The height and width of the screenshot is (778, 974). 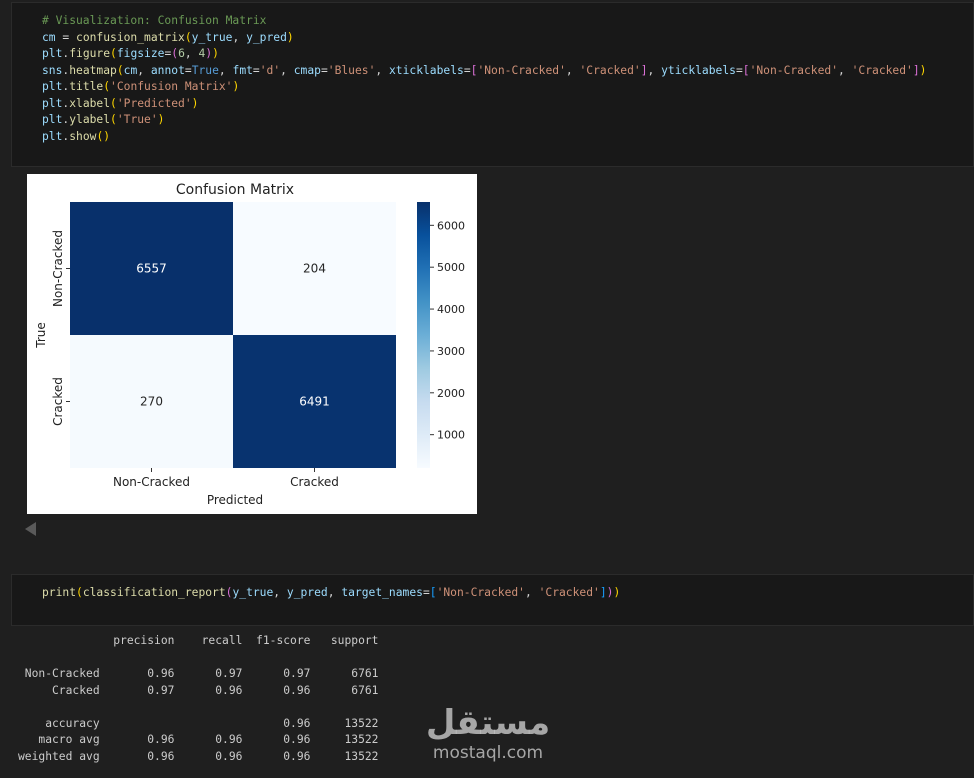 What do you see at coordinates (93, 70) in the screenshot?
I see `code-token: heatmap` at bounding box center [93, 70].